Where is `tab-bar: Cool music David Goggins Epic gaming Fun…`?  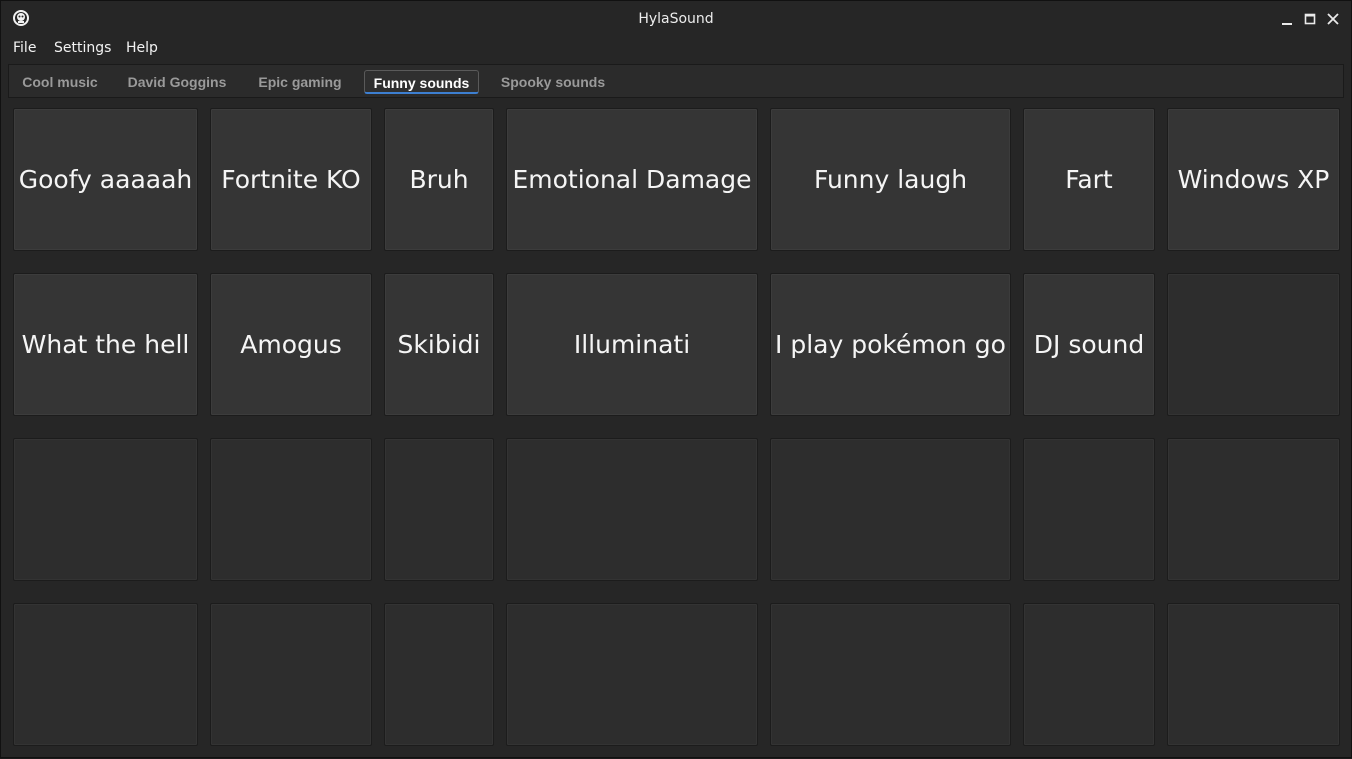
tab-bar: Cool music David Goggins Epic gaming Fun… is located at coordinates (676, 81).